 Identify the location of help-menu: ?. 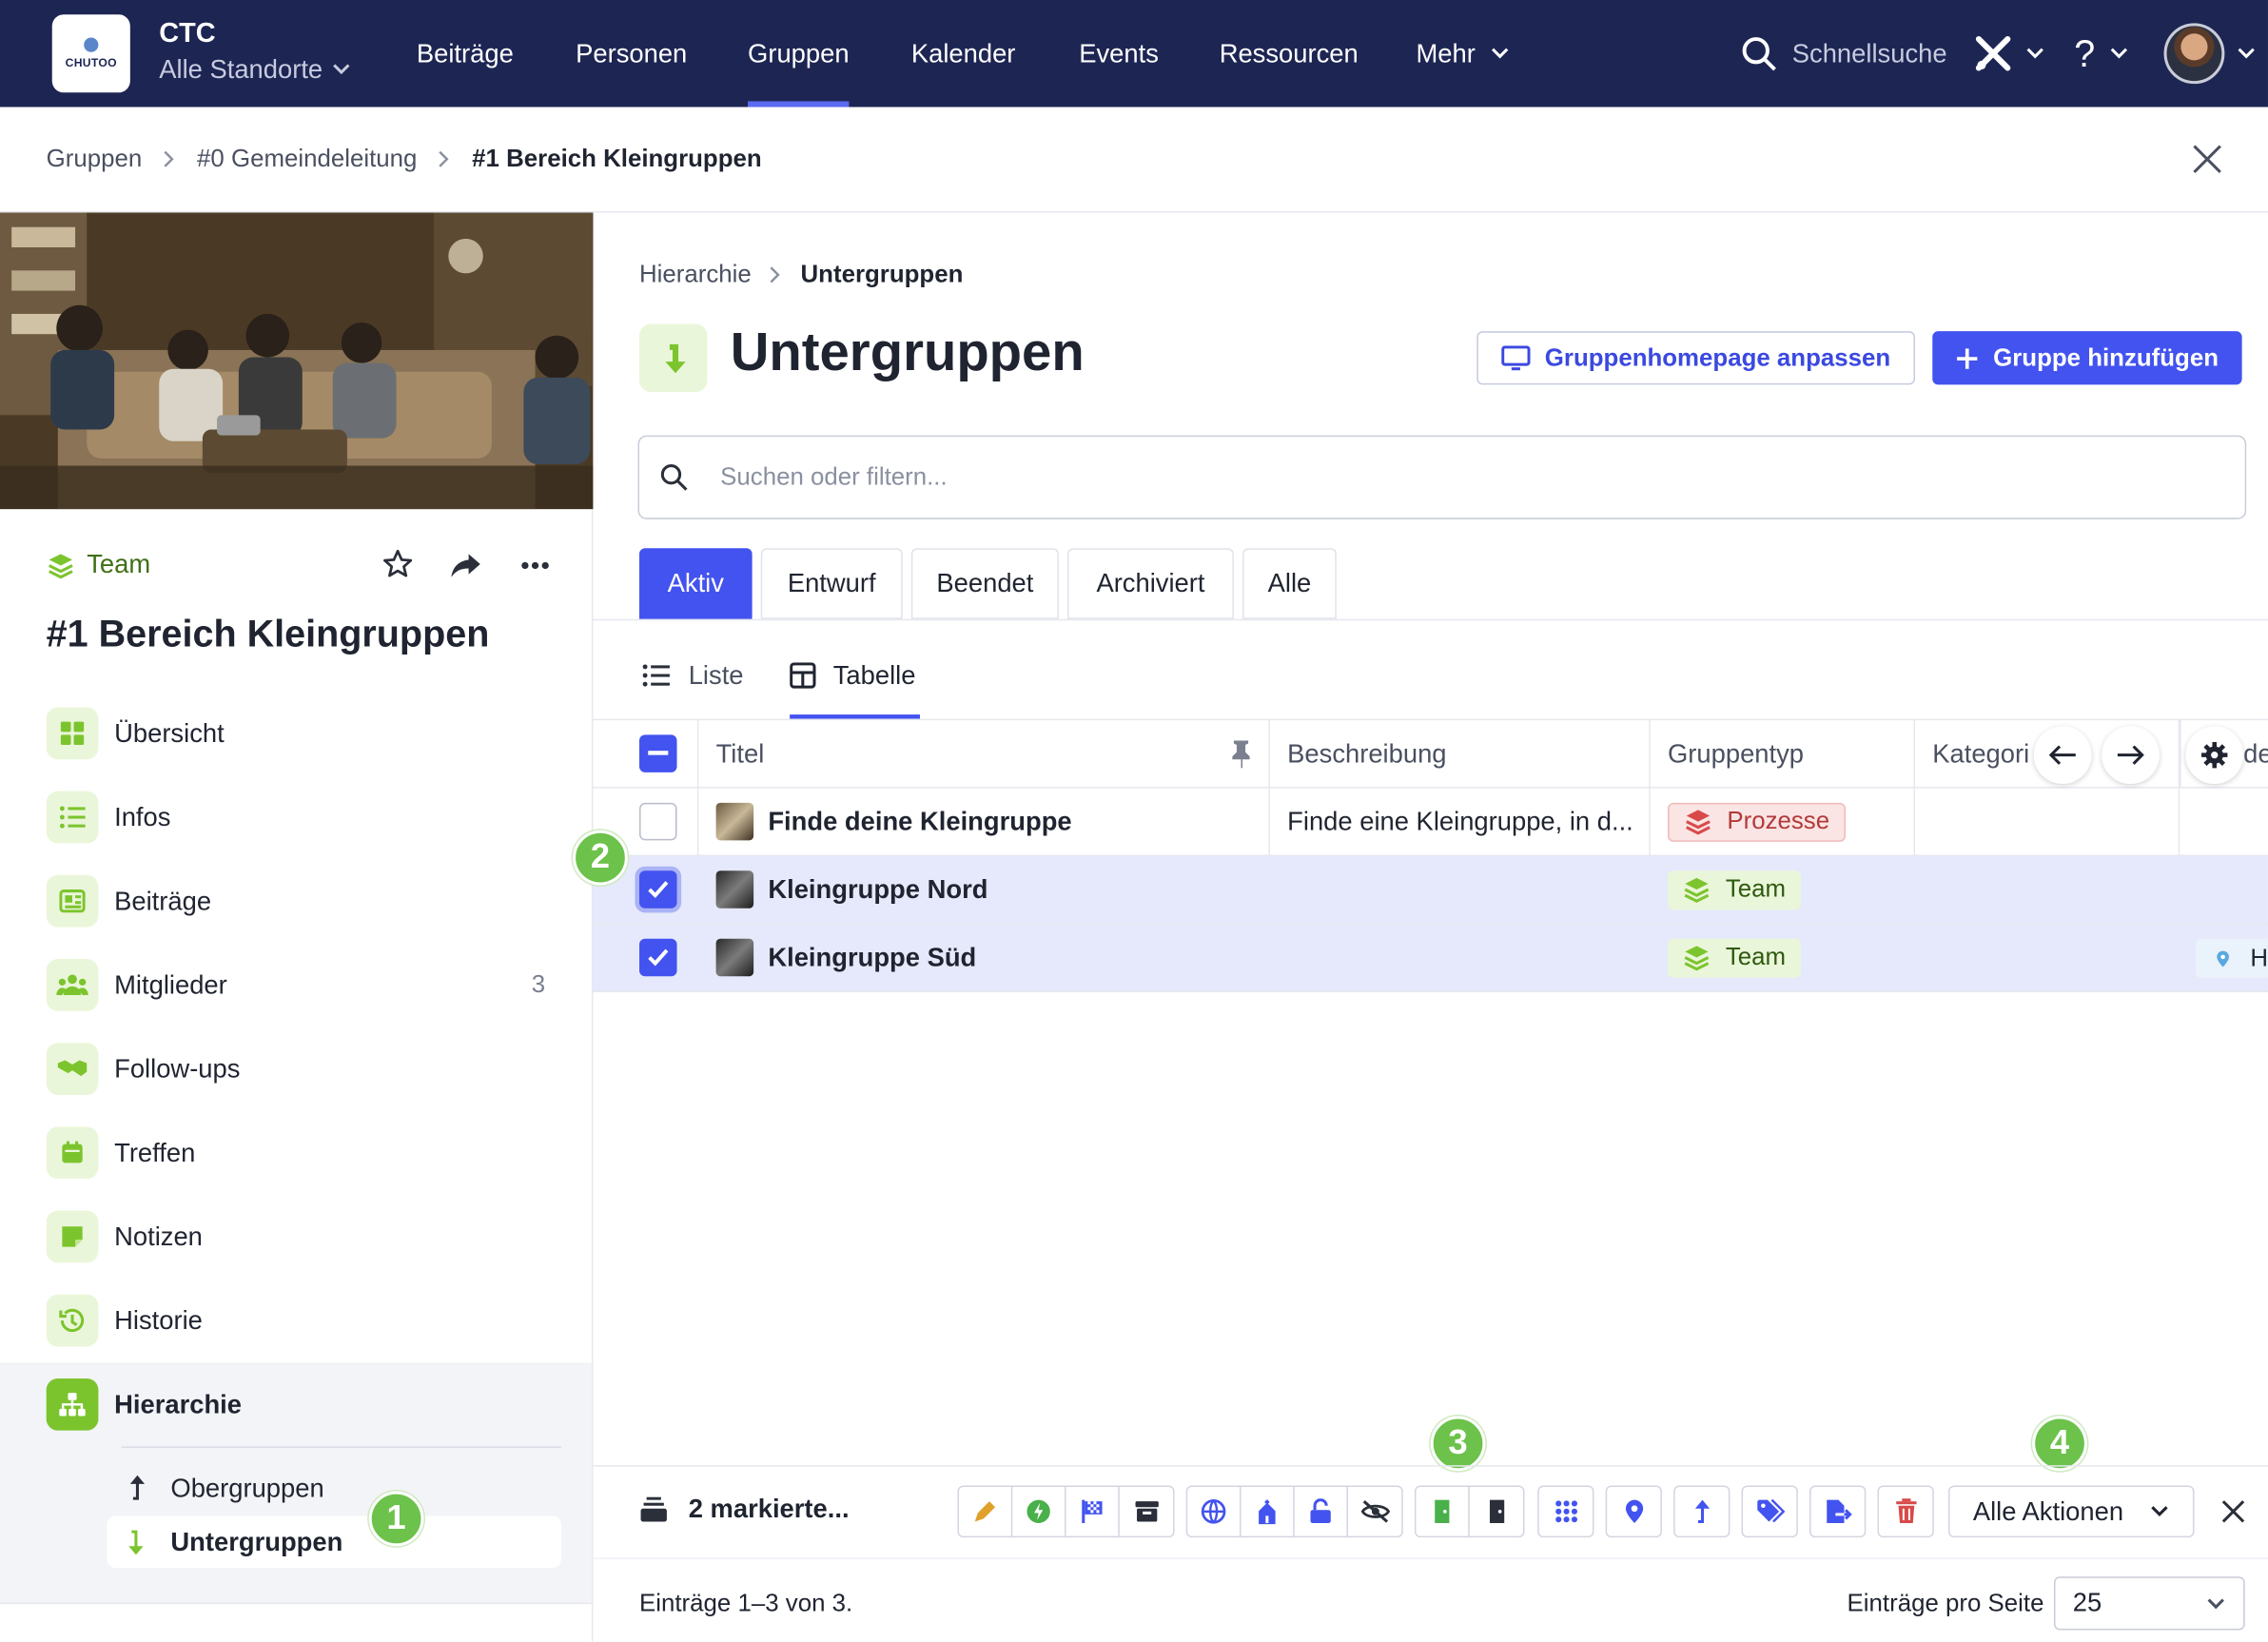
(2101, 54).